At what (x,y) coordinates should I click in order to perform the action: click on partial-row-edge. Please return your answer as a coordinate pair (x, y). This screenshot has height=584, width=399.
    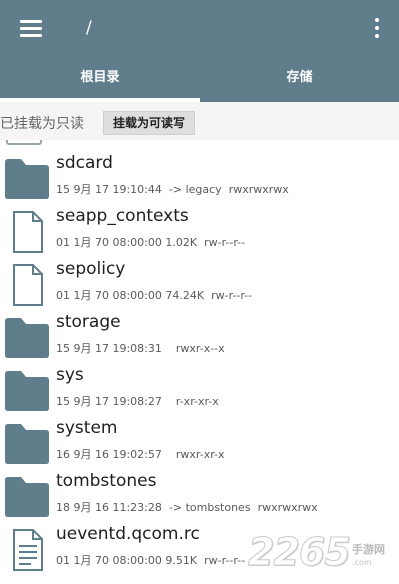
    Looking at the image, I should click on (24, 142).